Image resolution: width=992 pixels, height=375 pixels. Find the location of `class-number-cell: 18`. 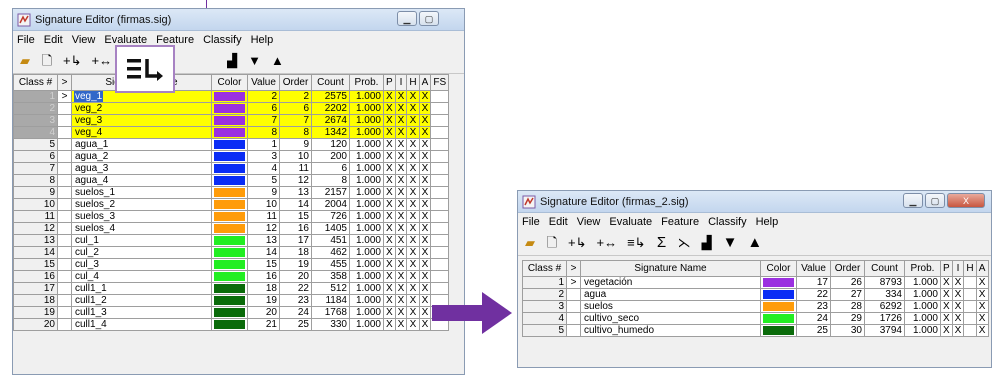

class-number-cell: 18 is located at coordinates (35, 300).